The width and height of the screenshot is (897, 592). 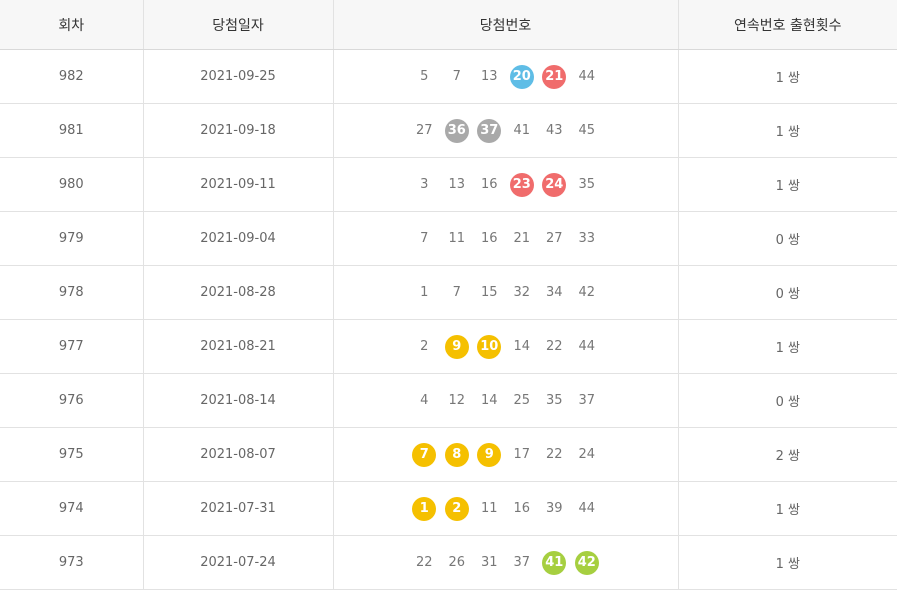 What do you see at coordinates (237, 184) in the screenshot?
I see `date-cell: 2021-09-11` at bounding box center [237, 184].